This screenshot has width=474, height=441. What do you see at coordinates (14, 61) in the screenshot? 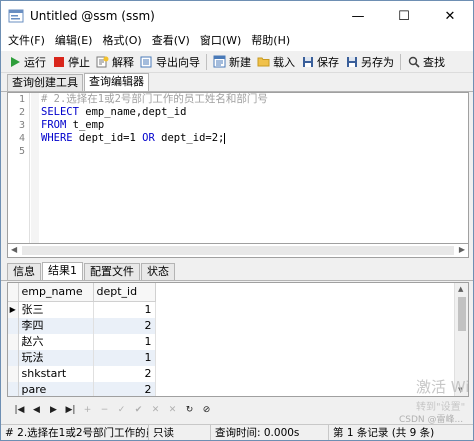
I see `play-icon` at bounding box center [14, 61].